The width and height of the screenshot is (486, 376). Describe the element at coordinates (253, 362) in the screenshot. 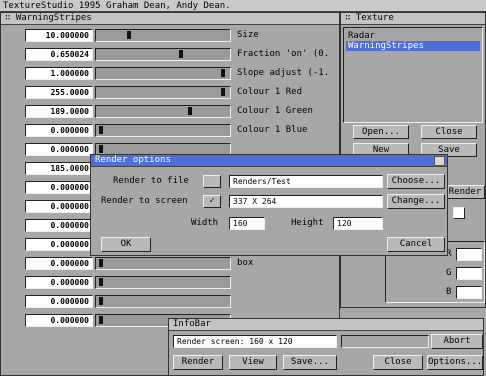

I see `infobar-view-button: View` at that location.